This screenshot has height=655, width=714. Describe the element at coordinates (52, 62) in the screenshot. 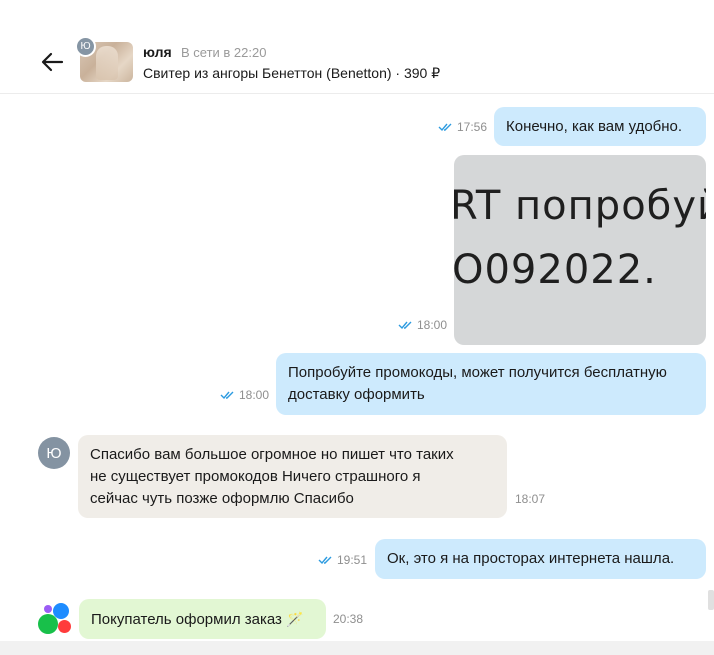

I see `back-arrow-icon` at that location.